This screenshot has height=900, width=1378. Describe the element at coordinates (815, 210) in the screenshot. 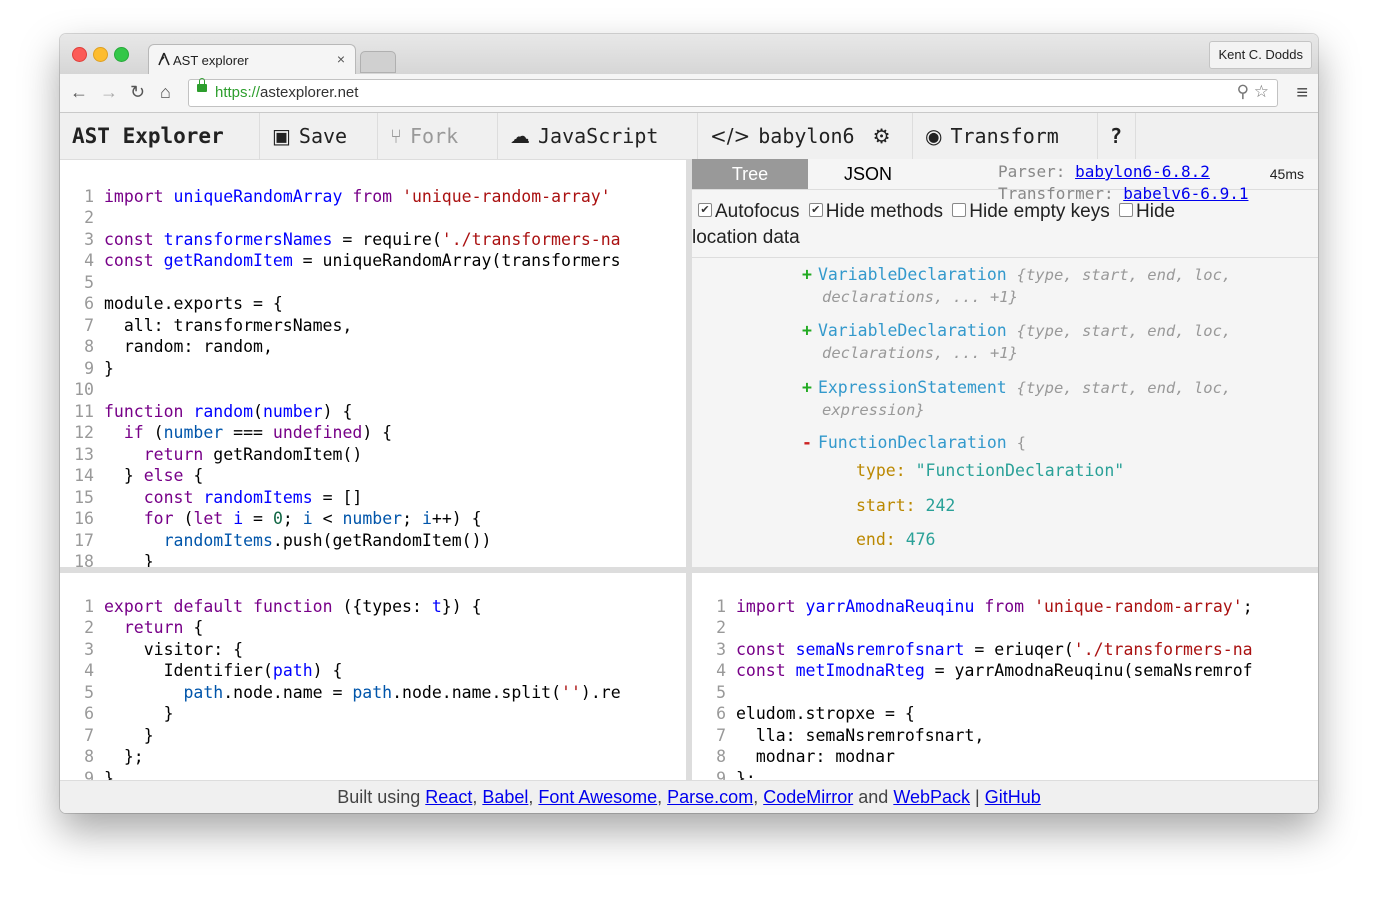

I see `hide-methods-checkbox: ✔` at that location.